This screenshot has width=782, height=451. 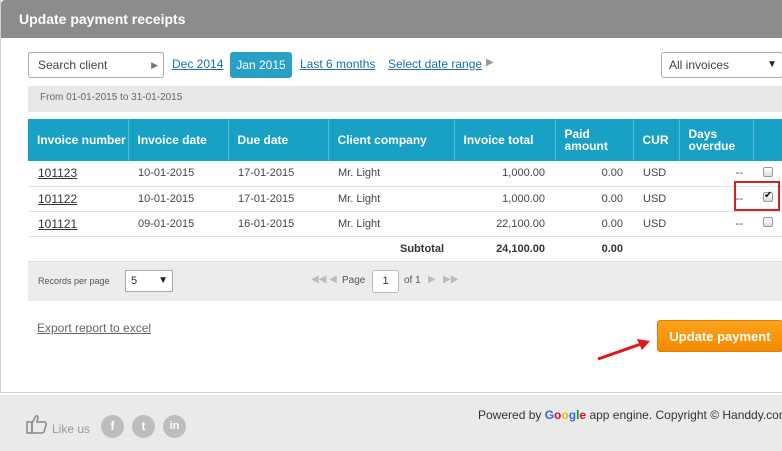 What do you see at coordinates (684, 415) in the screenshot?
I see `powered-suffix: app engine. Copyright © Handdy.com` at bounding box center [684, 415].